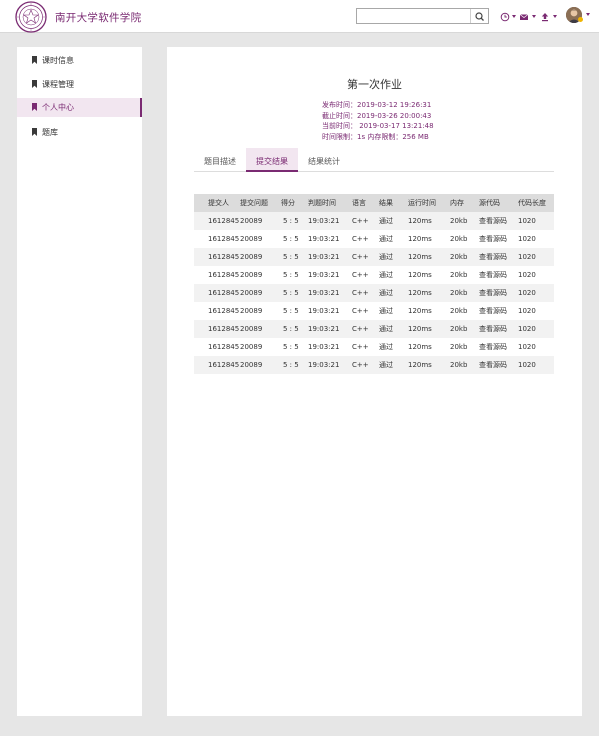 This screenshot has width=599, height=736. I want to click on sidebar-item-question-bank: 题库, so click(79, 132).